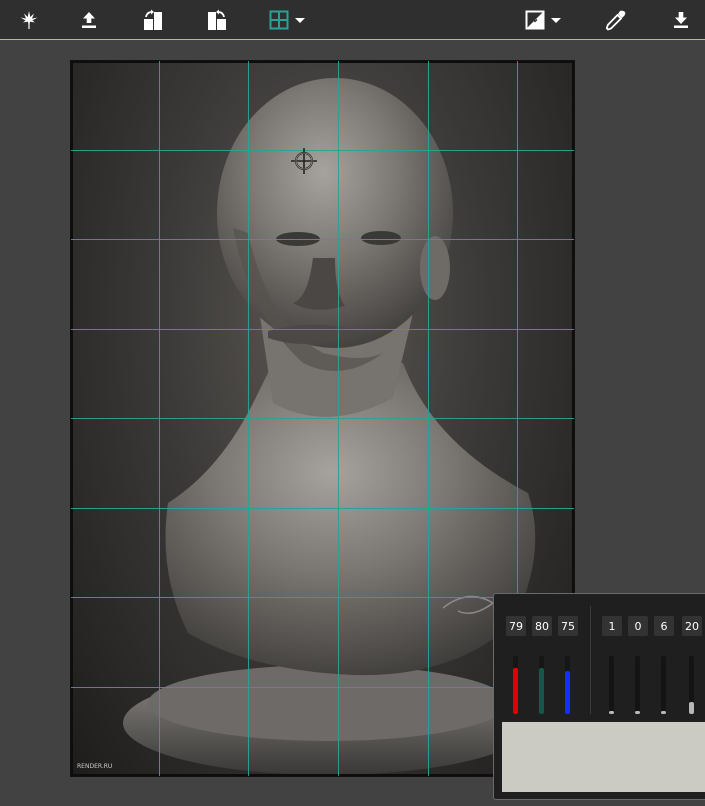 This screenshot has width=705, height=806. What do you see at coordinates (599, 696) in the screenshot?
I see `color-panel: 79 80 75 1 0 6 20` at bounding box center [599, 696].